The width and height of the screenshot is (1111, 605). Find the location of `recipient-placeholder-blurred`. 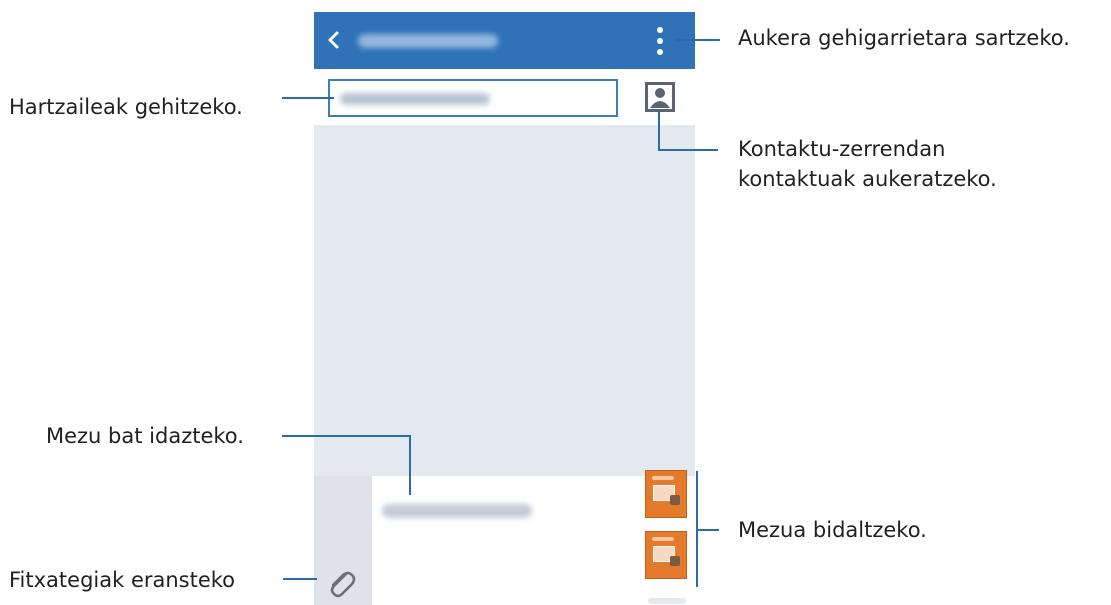

recipient-placeholder-blurred is located at coordinates (415, 99).